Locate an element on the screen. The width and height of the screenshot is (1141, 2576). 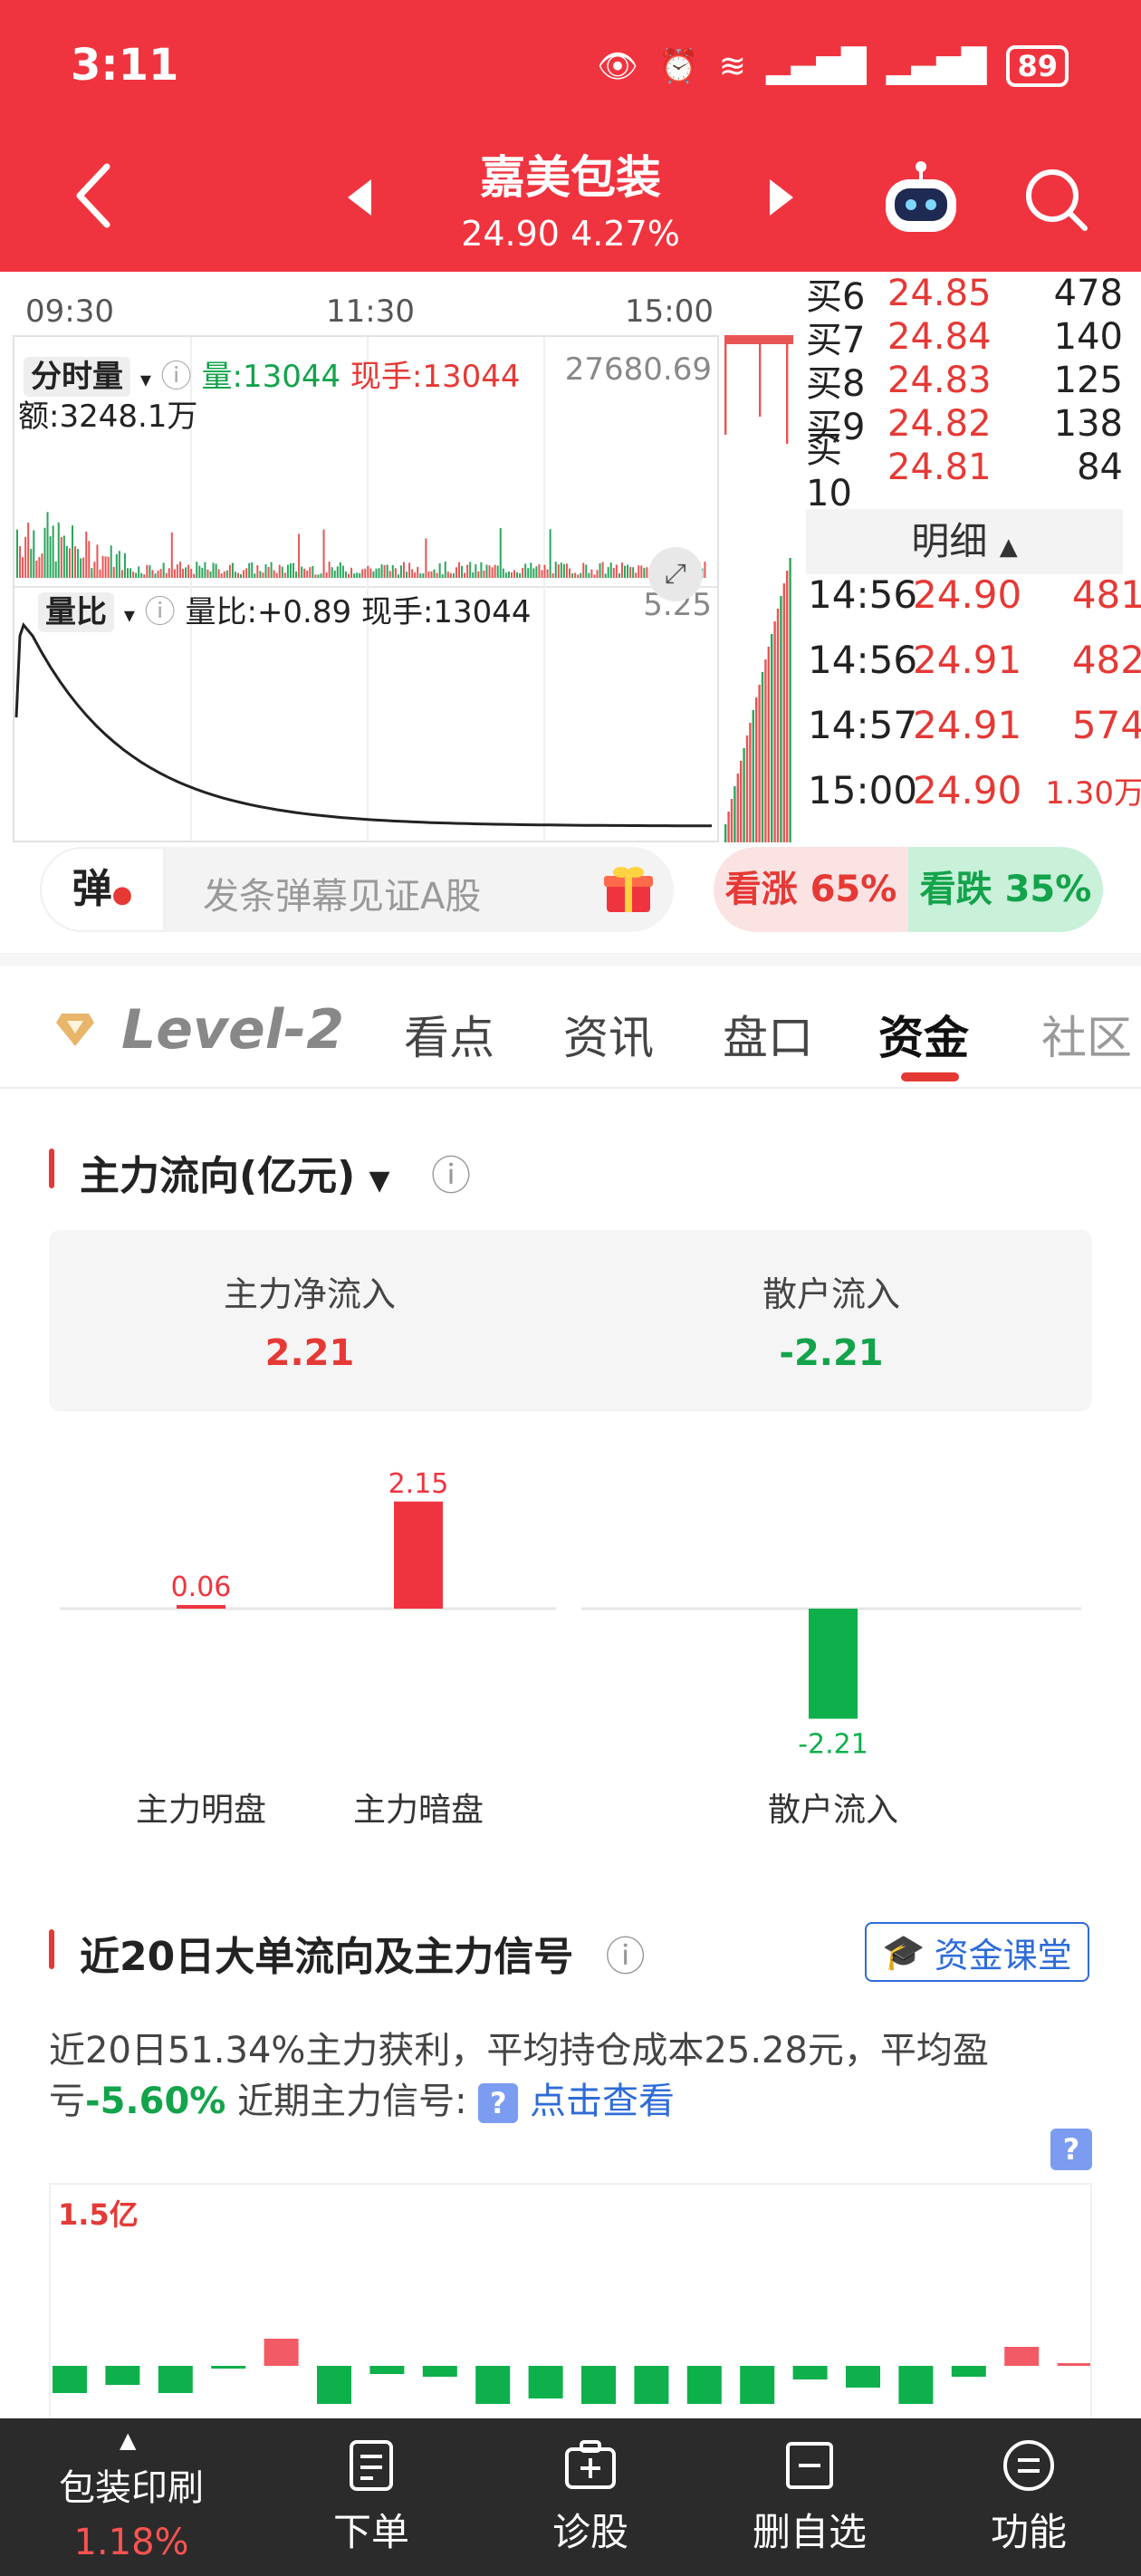
nav-order: 下单 is located at coordinates (372, 2497).